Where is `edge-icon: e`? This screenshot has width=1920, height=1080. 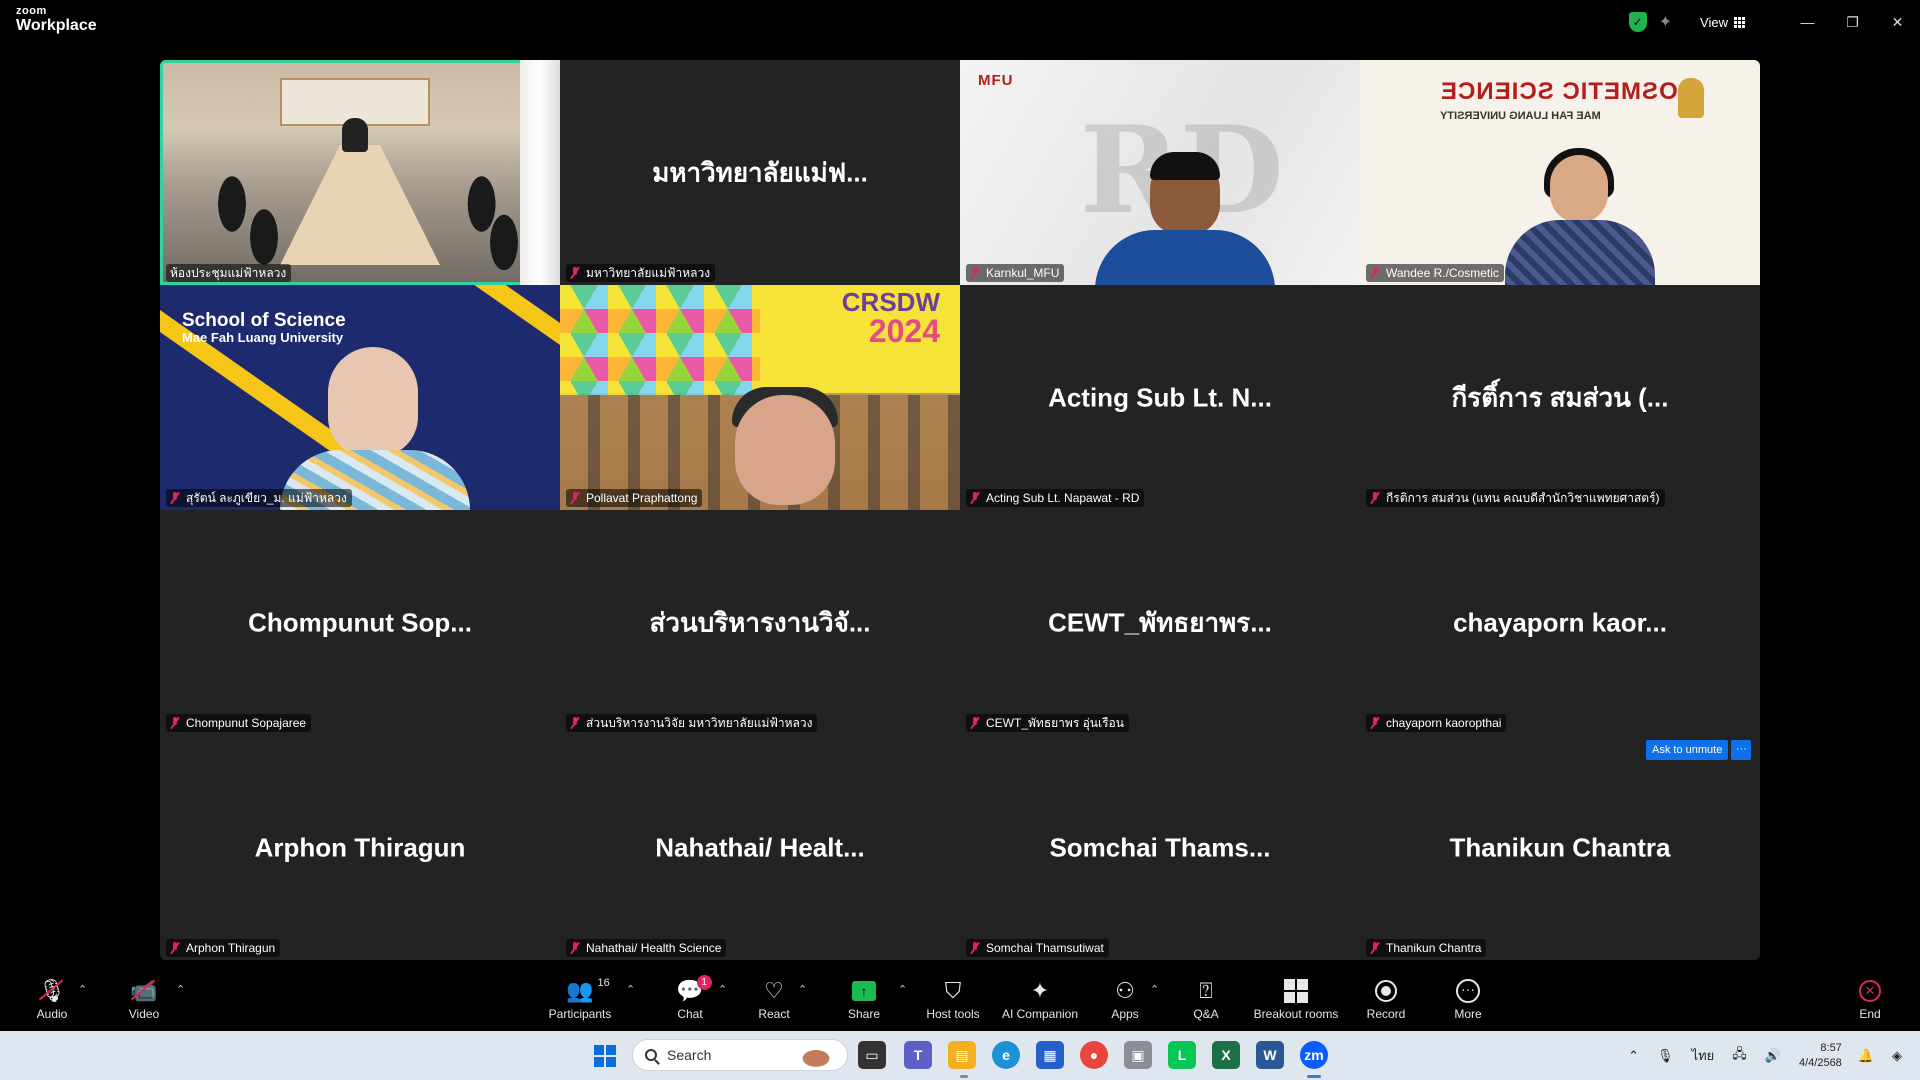 edge-icon: e is located at coordinates (1006, 1055).